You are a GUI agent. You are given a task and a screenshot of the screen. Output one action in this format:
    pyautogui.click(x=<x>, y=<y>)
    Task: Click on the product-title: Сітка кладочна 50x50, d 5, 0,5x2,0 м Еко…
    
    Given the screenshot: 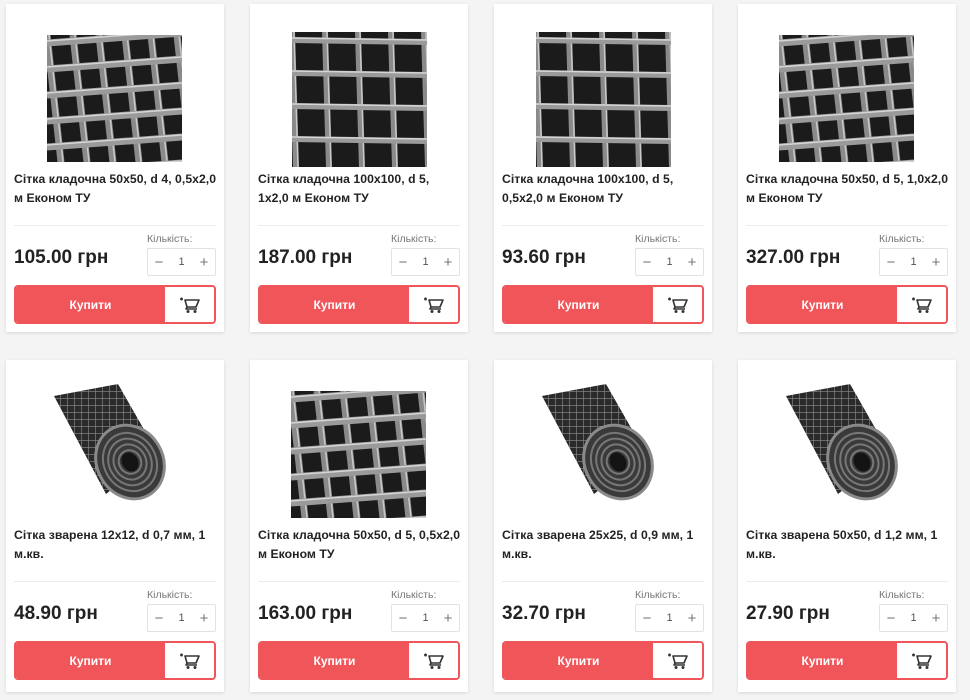 What is the action you would take?
    pyautogui.click(x=360, y=545)
    